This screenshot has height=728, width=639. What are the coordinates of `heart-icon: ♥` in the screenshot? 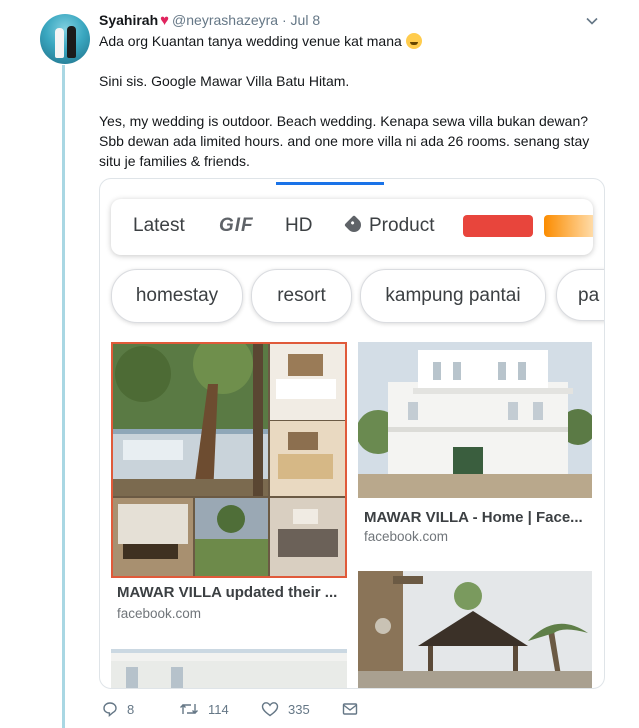 It's located at (165, 20).